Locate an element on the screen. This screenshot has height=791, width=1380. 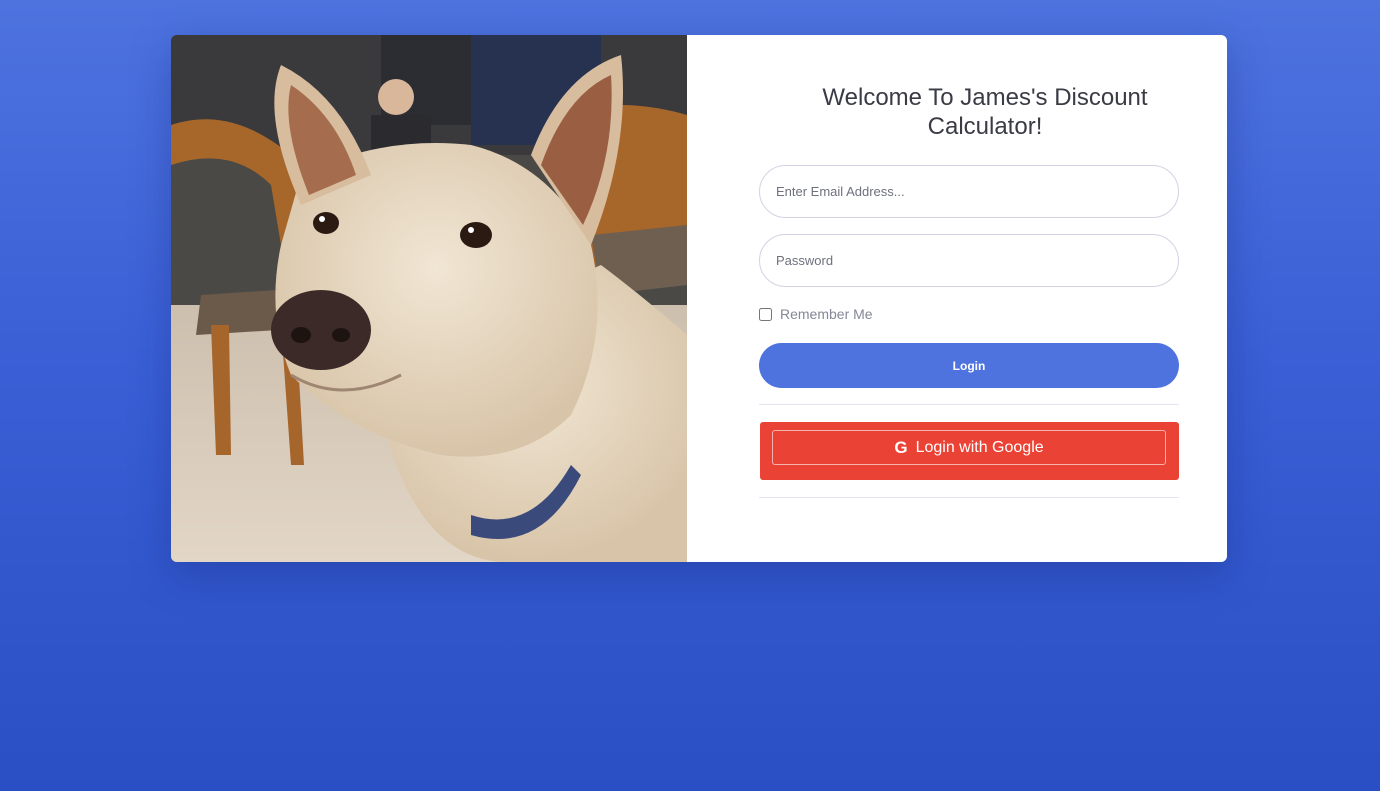
google-login-label: Login with Google is located at coordinates (979, 447).